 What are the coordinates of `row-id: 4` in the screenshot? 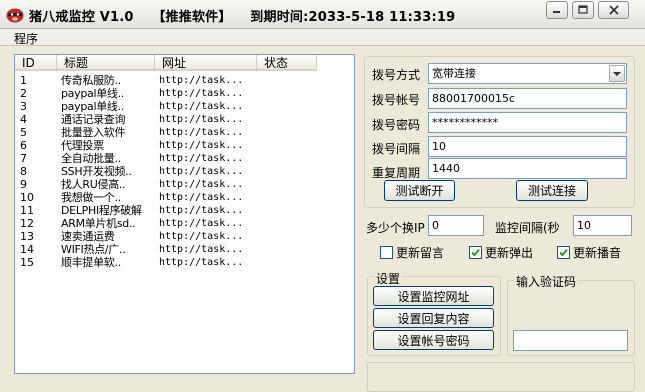 It's located at (23, 119).